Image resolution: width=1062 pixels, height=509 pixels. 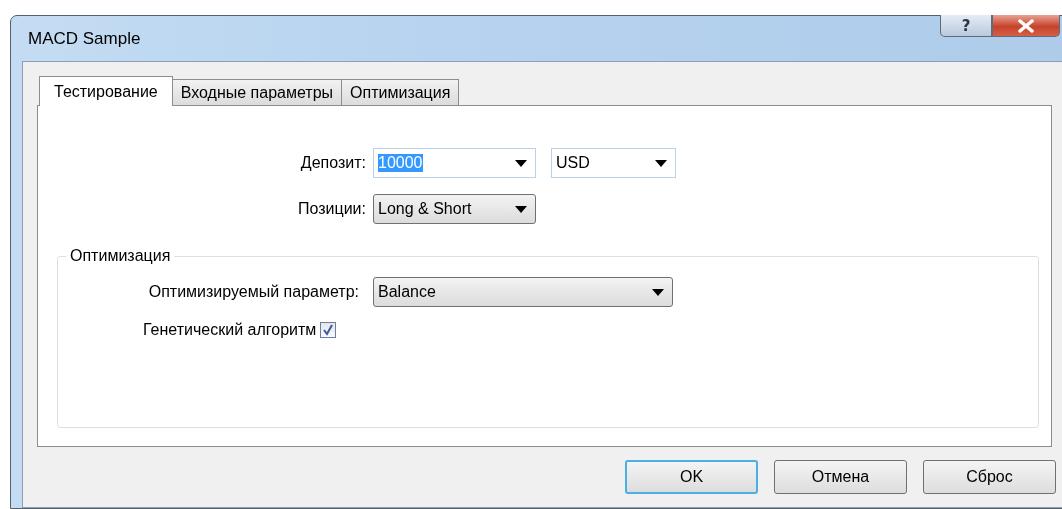 What do you see at coordinates (840, 477) in the screenshot?
I see `dialog-button: Отмена` at bounding box center [840, 477].